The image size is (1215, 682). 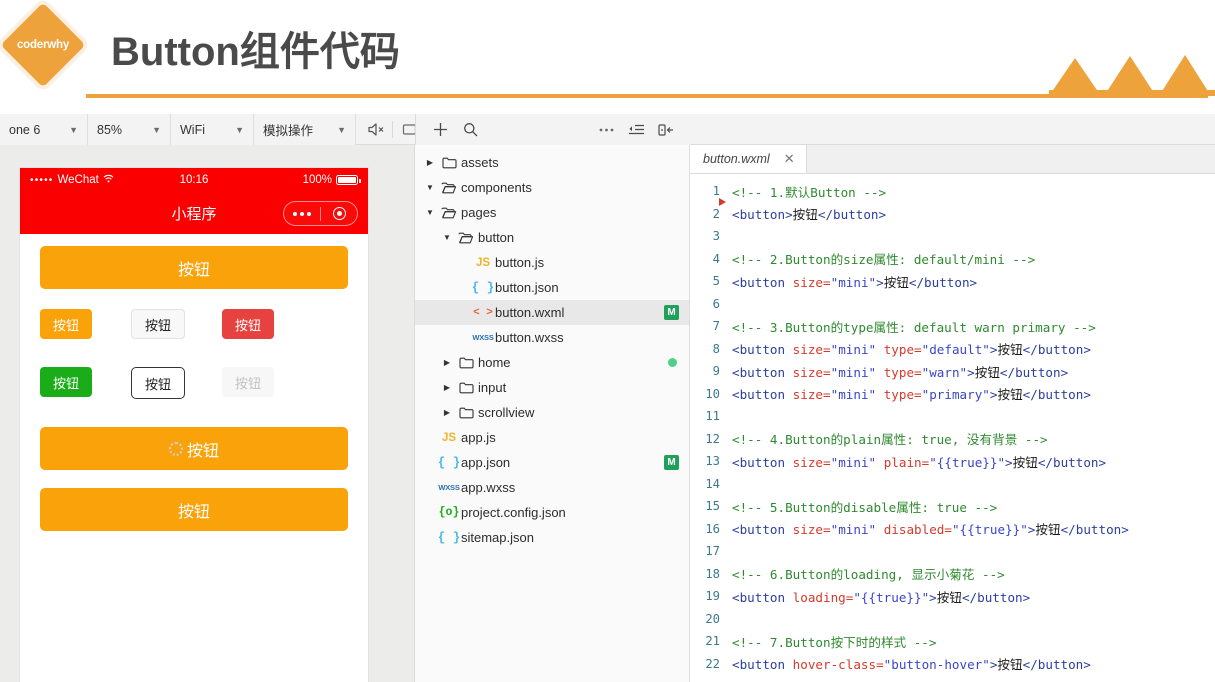 I want to click on search-icon, so click(x=470, y=129).